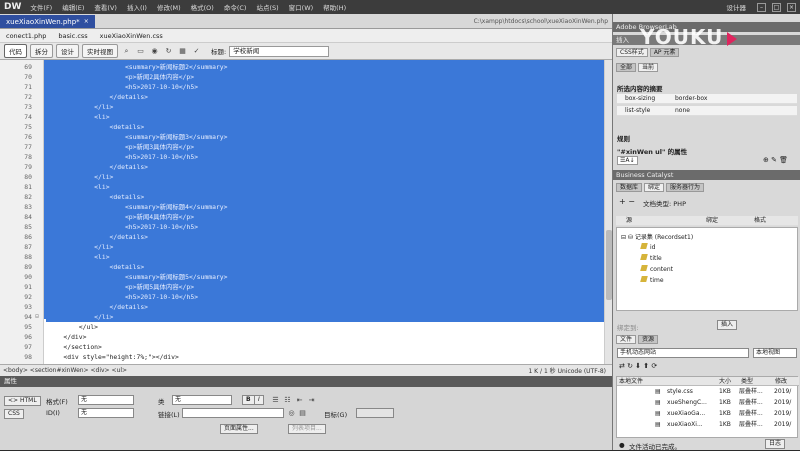  What do you see at coordinates (306, 381) in the screenshot?
I see `properties-header: 属性` at bounding box center [306, 381].